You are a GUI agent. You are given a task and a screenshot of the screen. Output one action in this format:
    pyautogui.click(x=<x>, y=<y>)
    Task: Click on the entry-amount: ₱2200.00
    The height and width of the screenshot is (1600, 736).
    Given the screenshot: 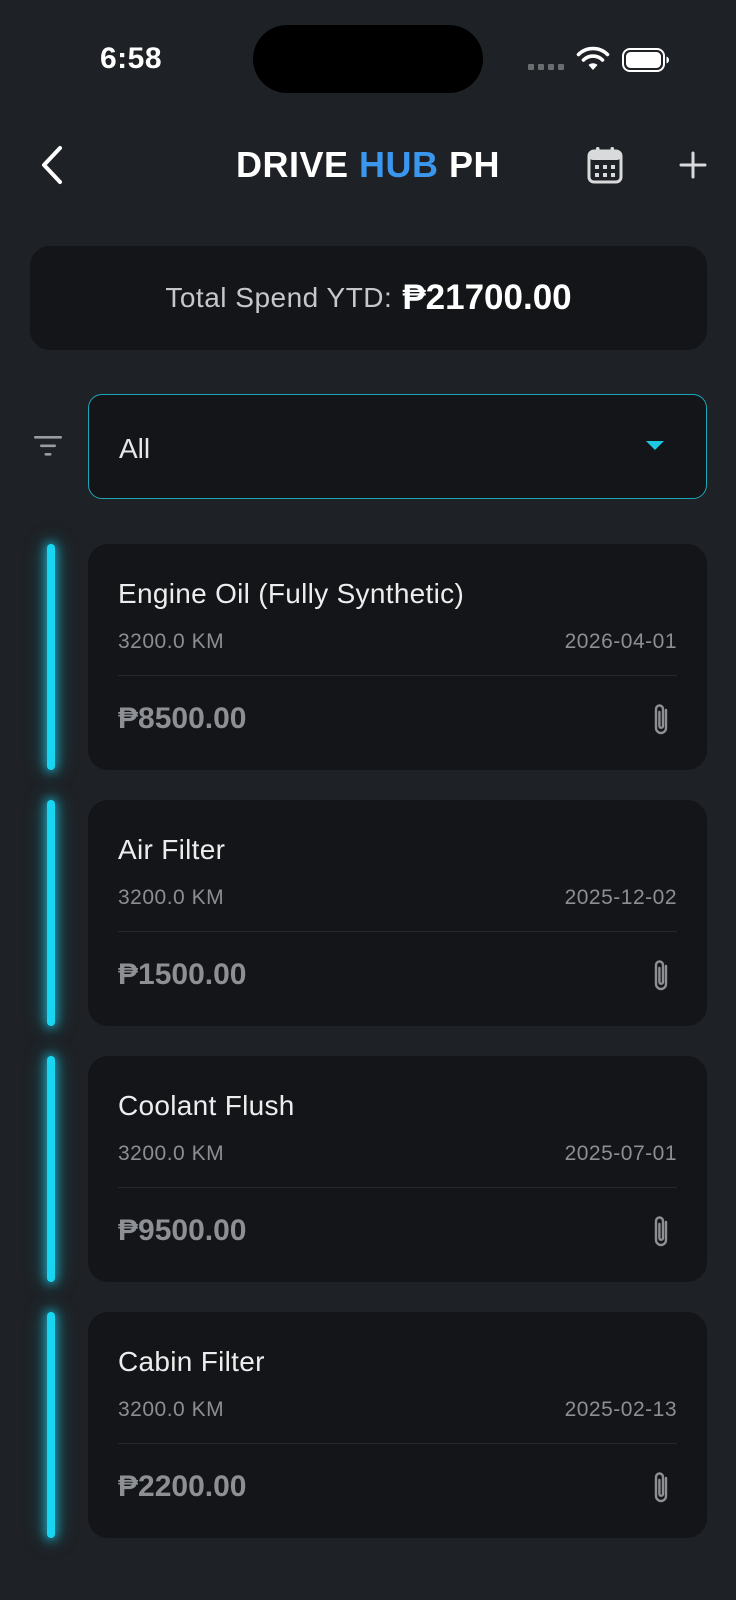 What is the action you would take?
    pyautogui.click(x=182, y=1486)
    